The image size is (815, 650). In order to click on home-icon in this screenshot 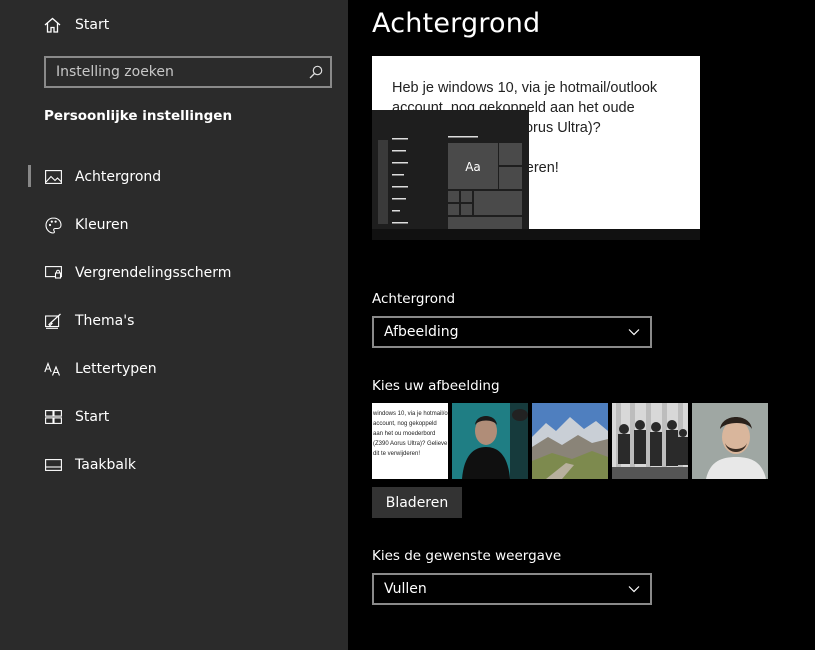, I will do `click(52, 25)`.